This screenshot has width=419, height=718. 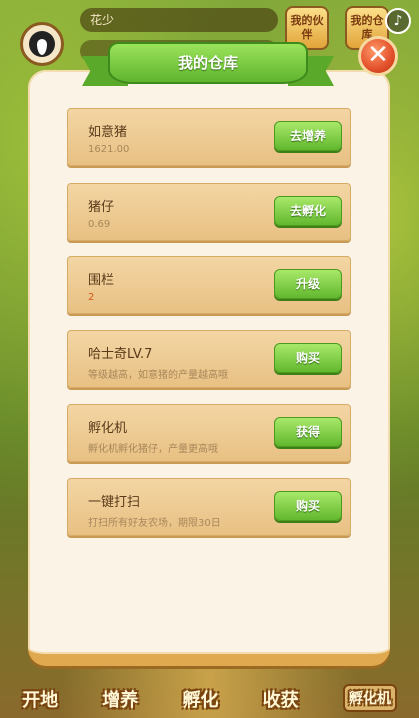 I want to click on item-value: 1621.00, so click(x=109, y=149).